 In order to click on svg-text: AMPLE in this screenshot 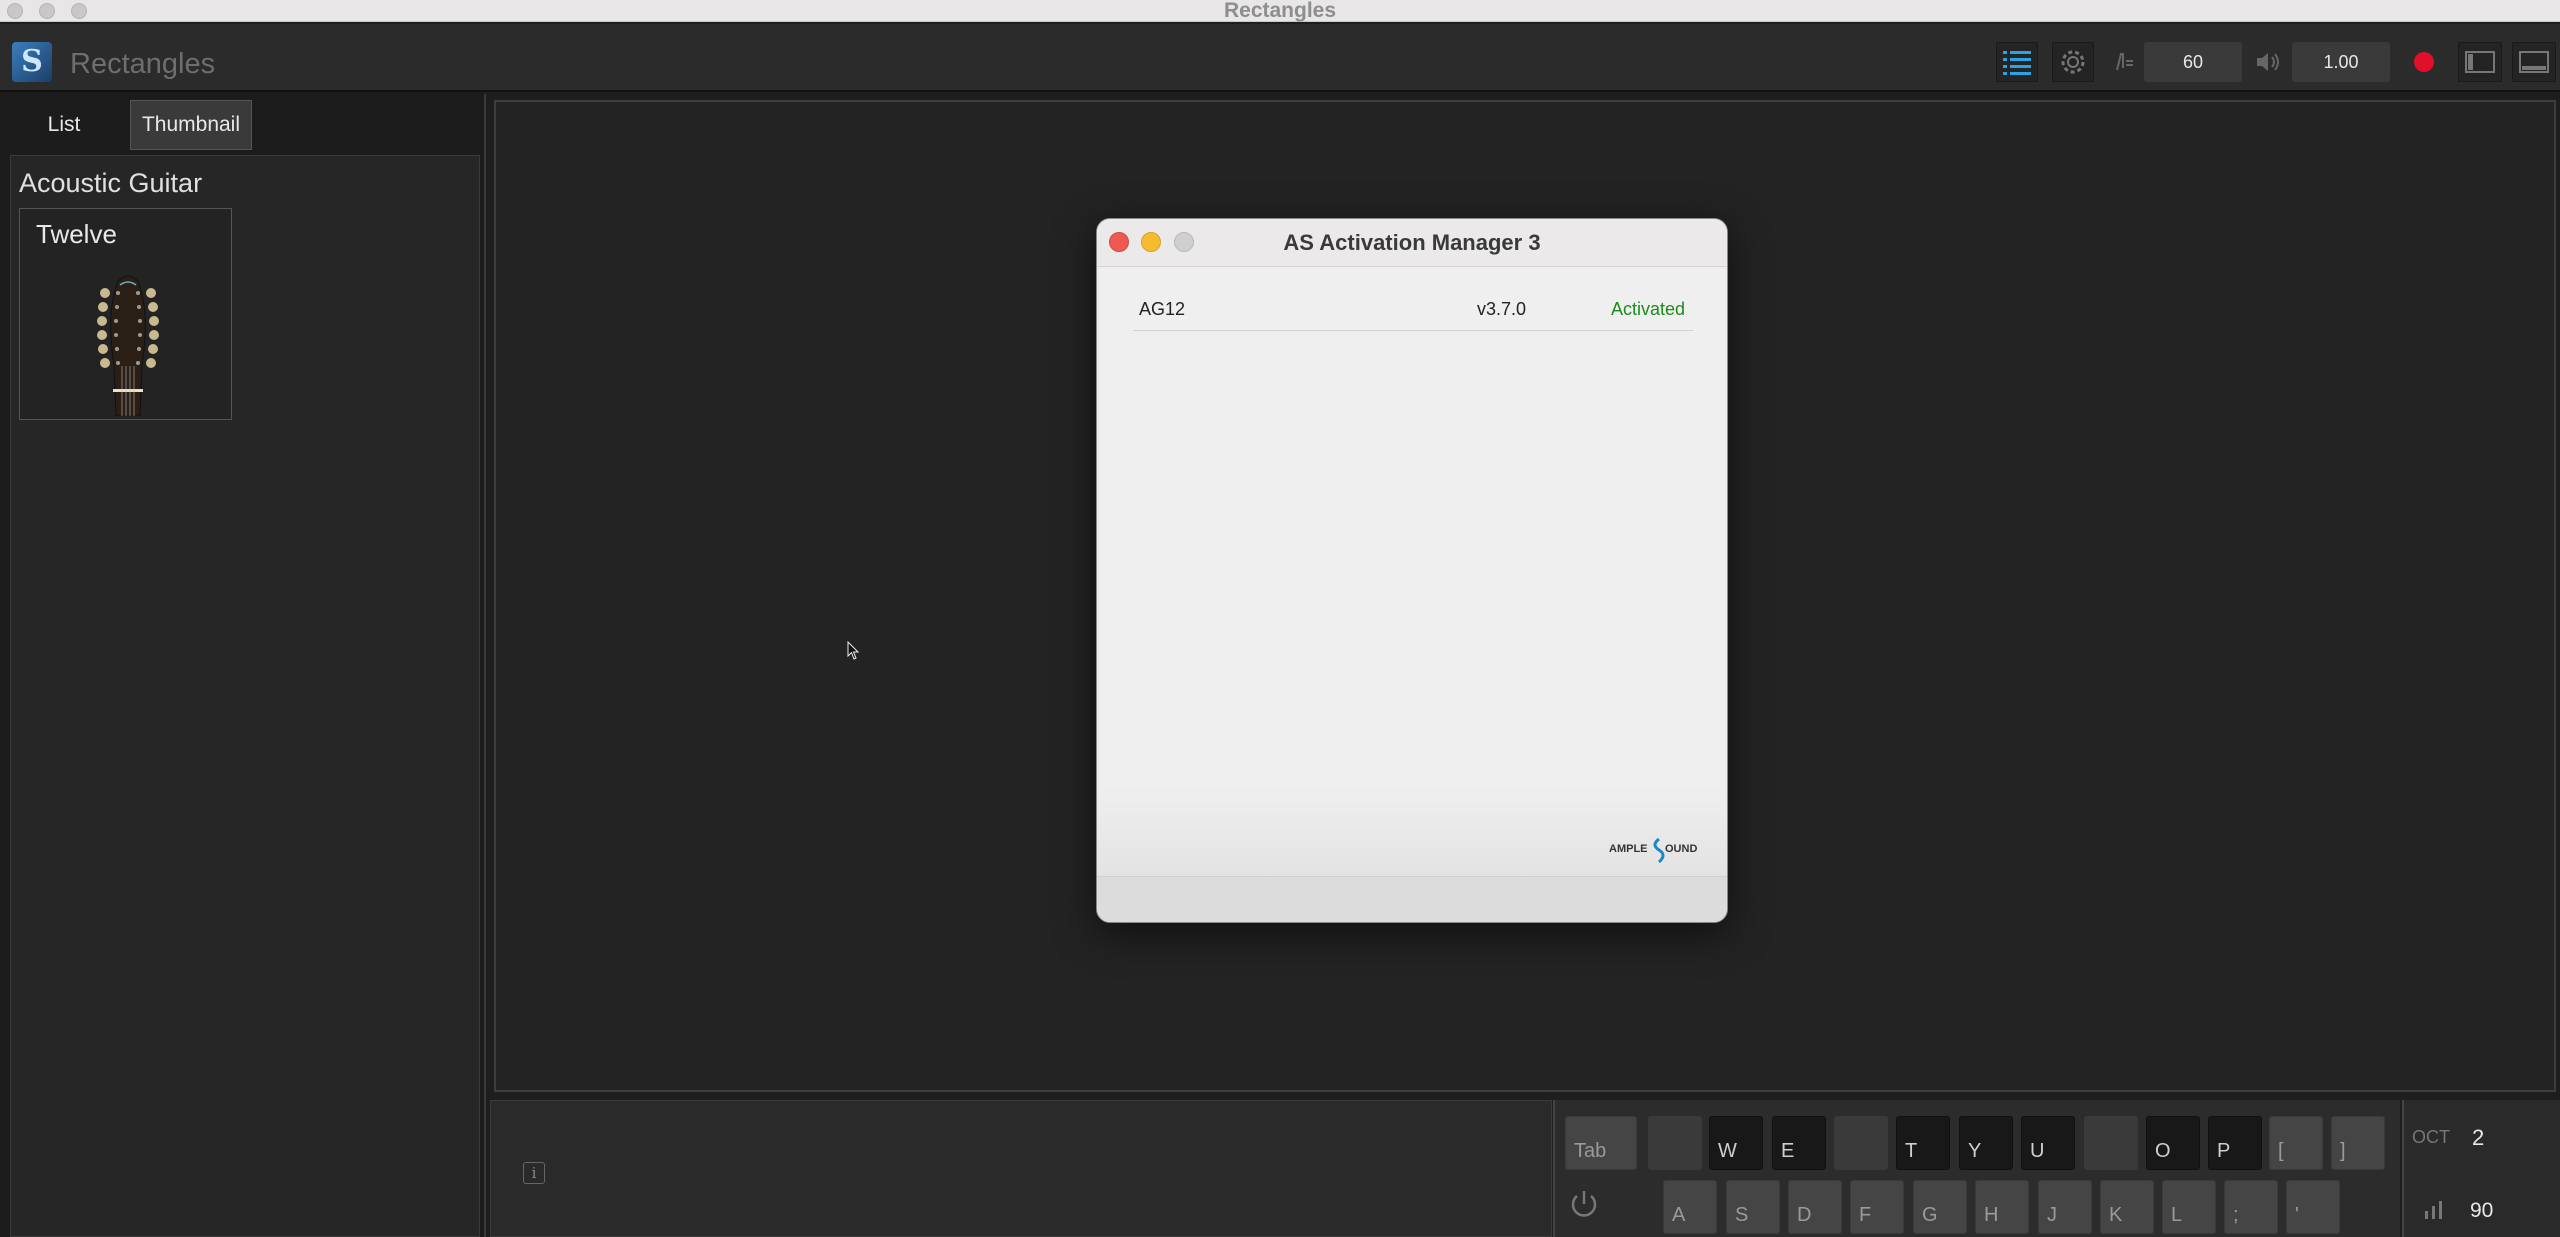, I will do `click(1628, 849)`.